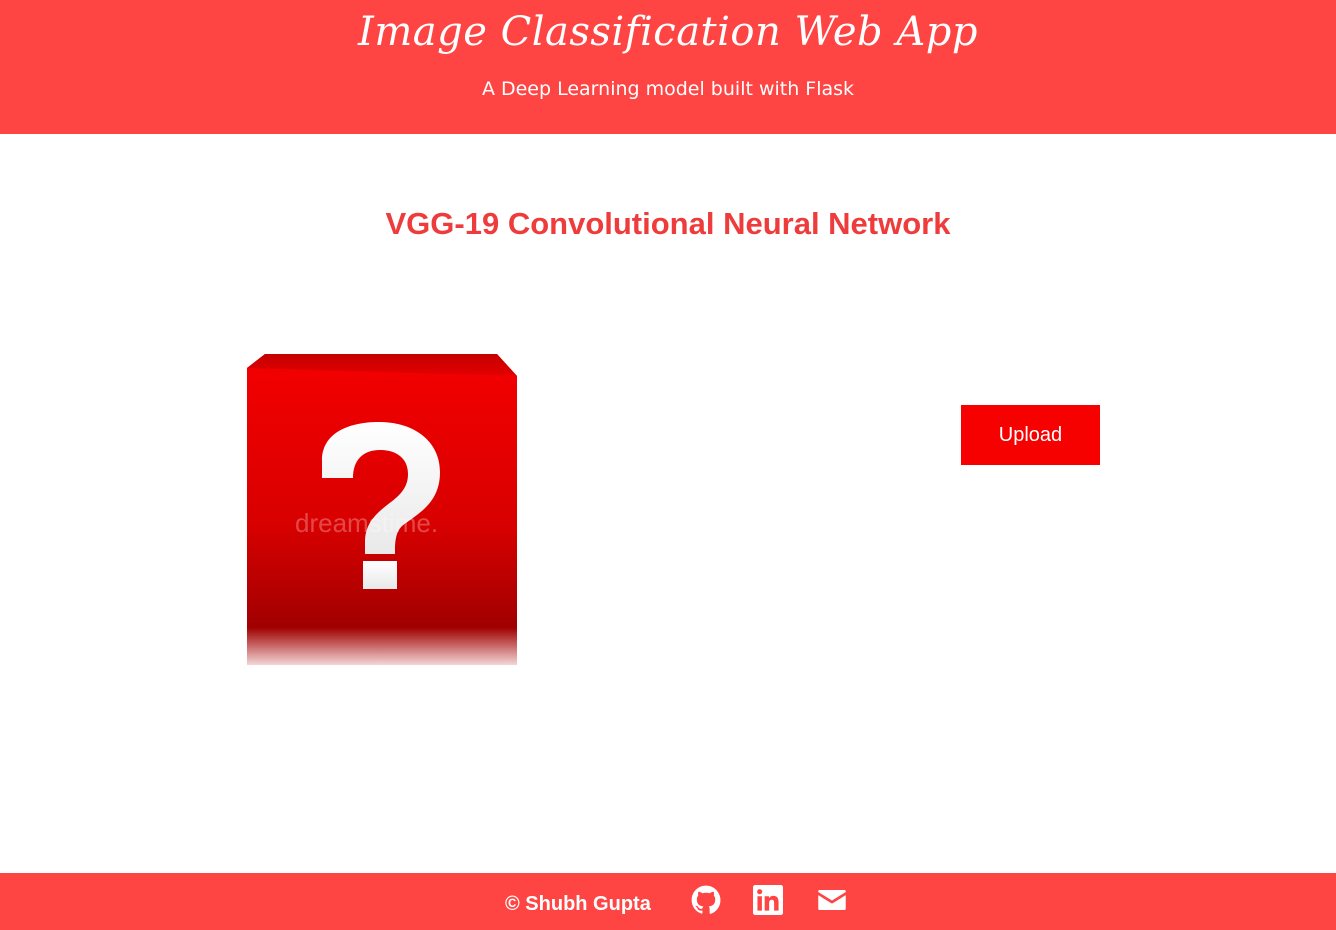  Describe the element at coordinates (668, 32) in the screenshot. I see `app-title: Image Classification Web App` at that location.